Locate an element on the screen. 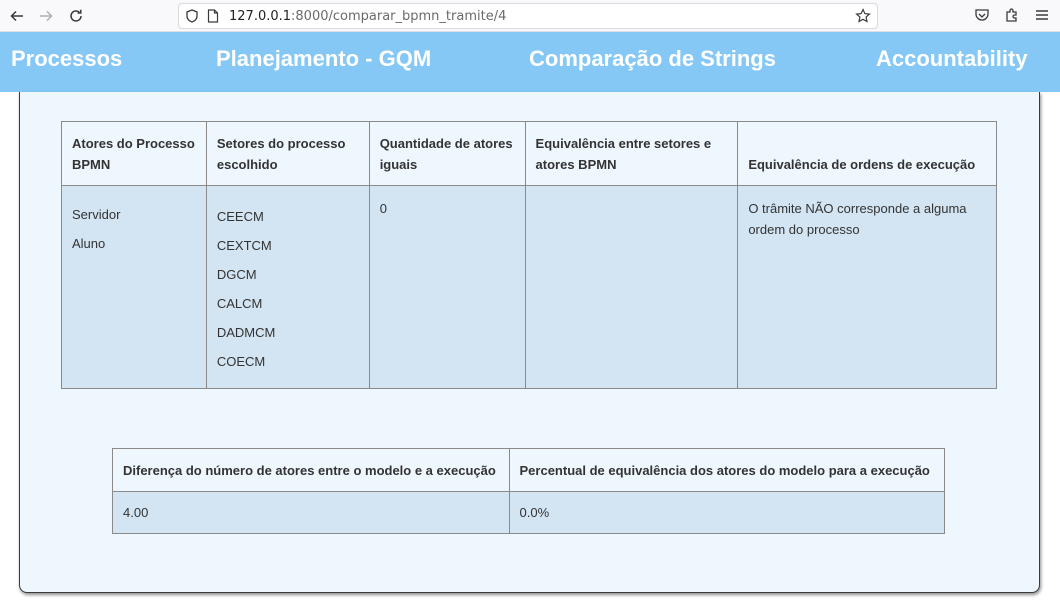 The width and height of the screenshot is (1060, 600). url-bar: 127.0.0.1:8000/comparar_bpmn_tramite/4 is located at coordinates (528, 16).